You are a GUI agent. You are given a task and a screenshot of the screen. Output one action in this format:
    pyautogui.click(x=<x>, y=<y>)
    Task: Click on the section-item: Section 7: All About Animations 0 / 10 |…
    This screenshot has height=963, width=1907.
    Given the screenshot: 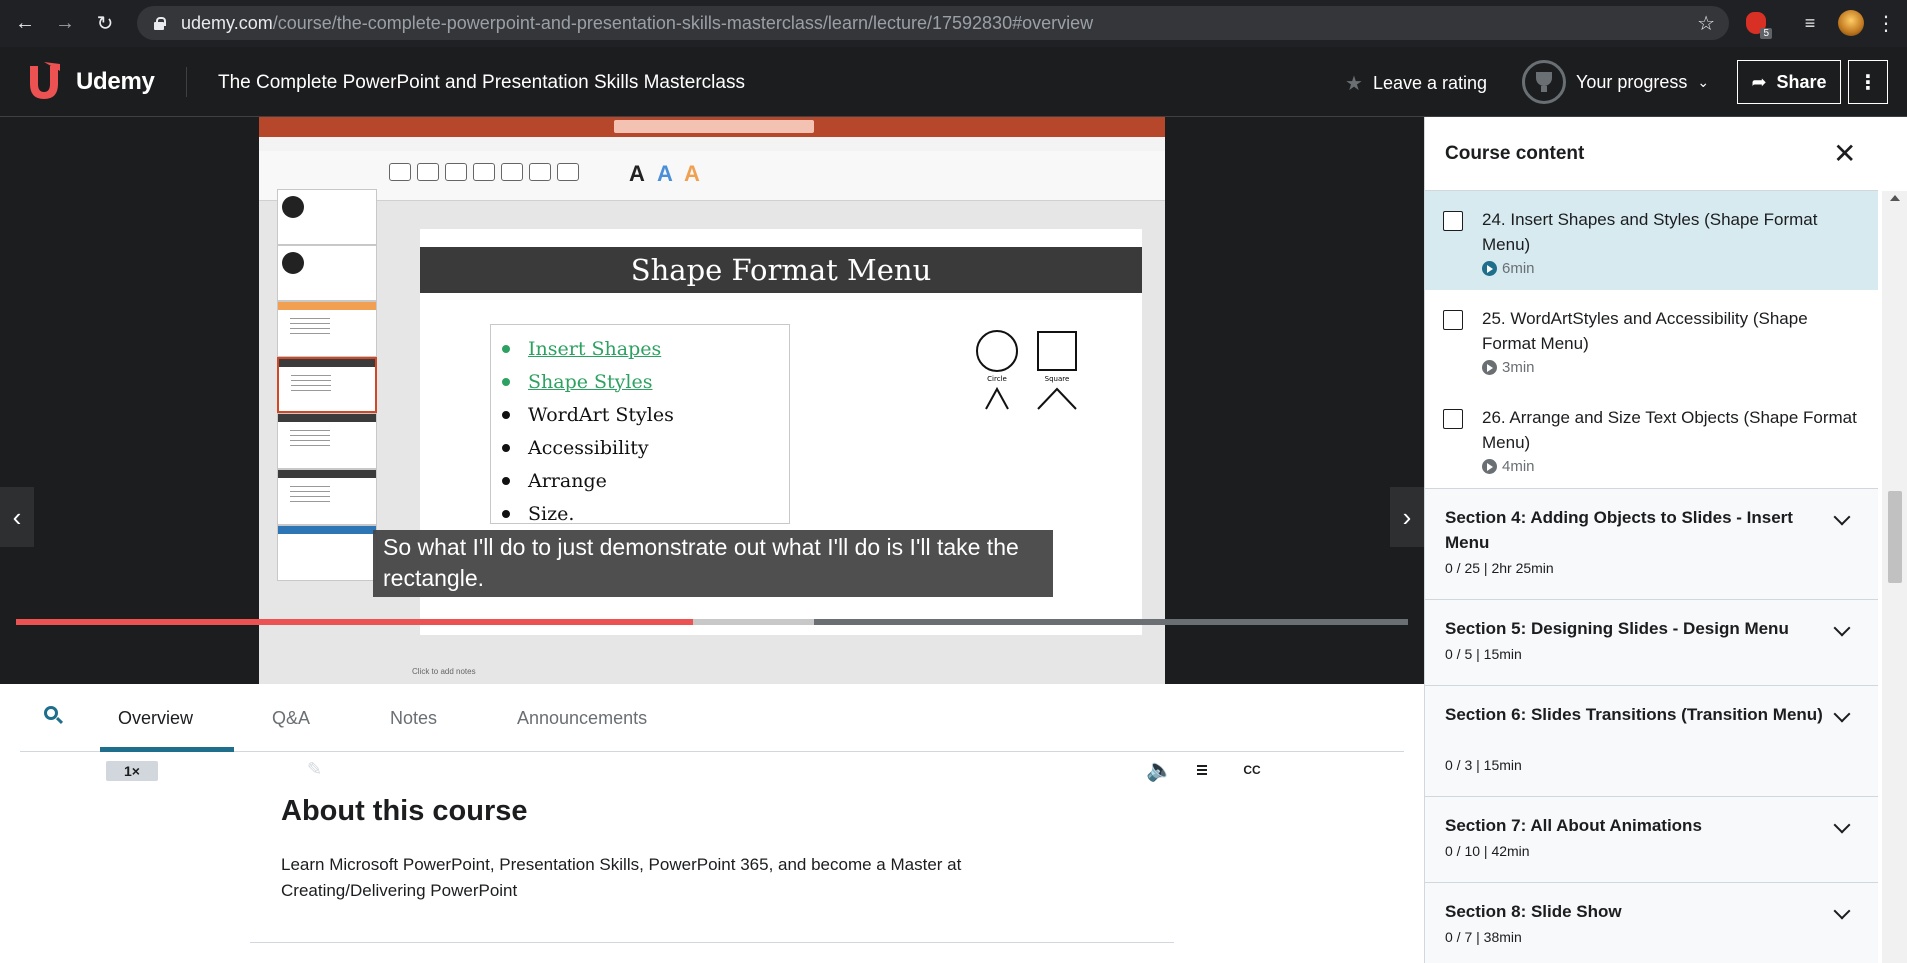 What is the action you would take?
    pyautogui.click(x=1651, y=839)
    